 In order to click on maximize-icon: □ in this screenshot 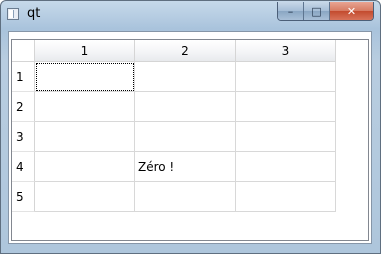, I will do `click(316, 11)`.